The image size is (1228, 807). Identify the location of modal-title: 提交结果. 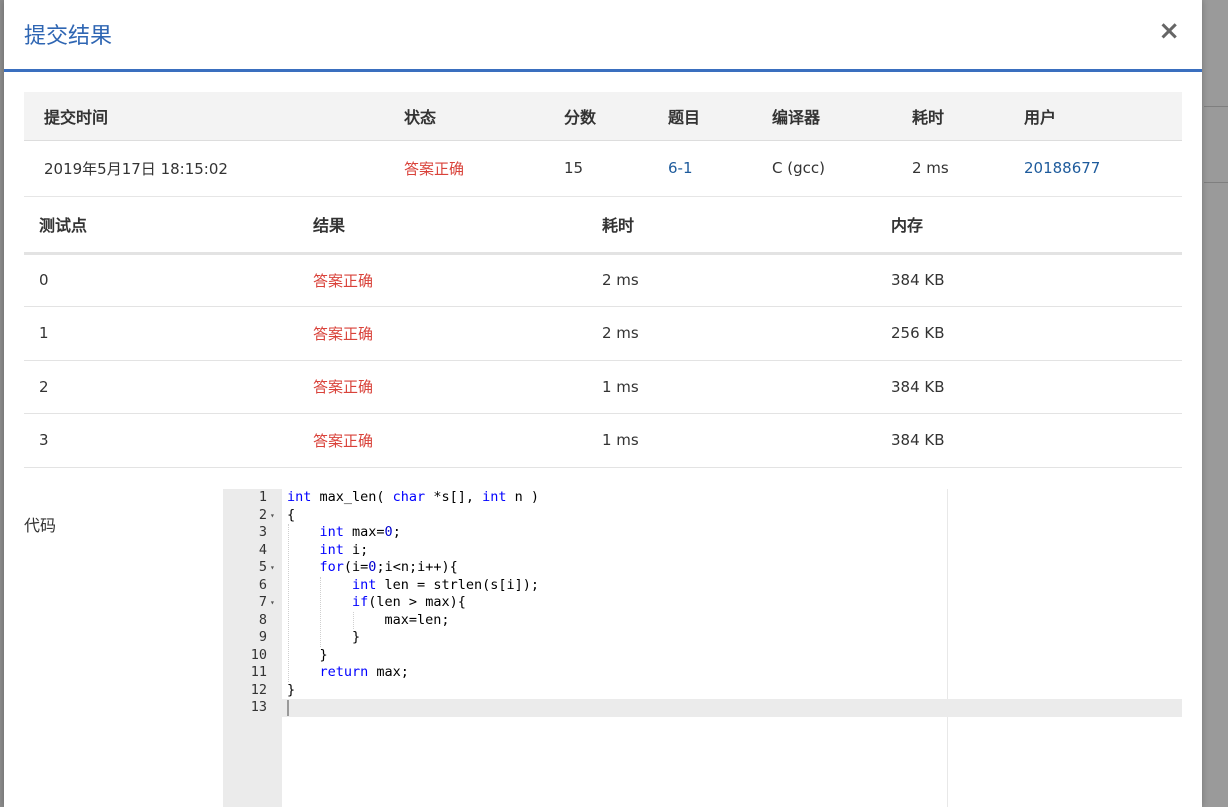
(68, 36).